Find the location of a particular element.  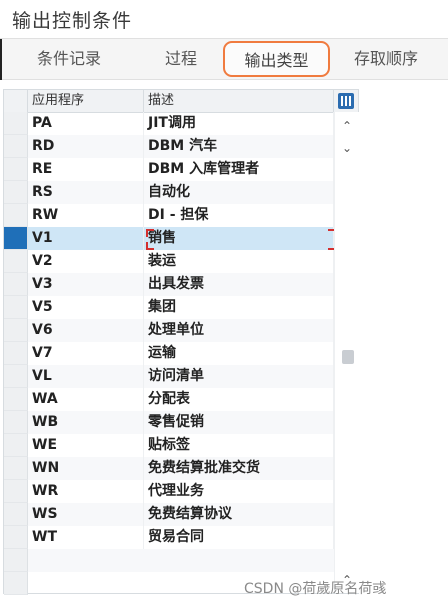

table-row: V7 运输 is located at coordinates (169, 353).